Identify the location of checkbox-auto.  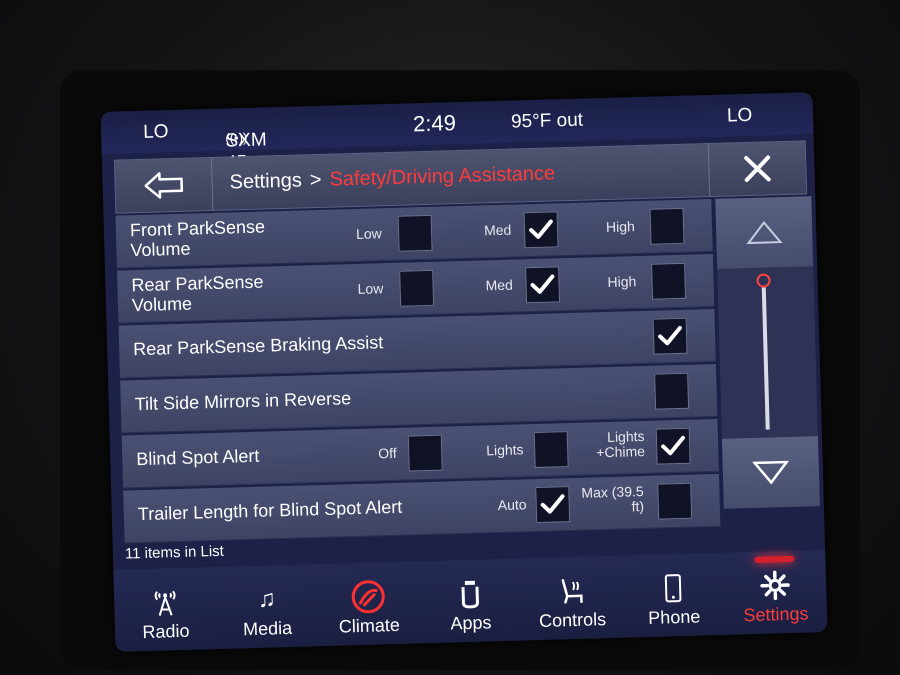
(553, 505).